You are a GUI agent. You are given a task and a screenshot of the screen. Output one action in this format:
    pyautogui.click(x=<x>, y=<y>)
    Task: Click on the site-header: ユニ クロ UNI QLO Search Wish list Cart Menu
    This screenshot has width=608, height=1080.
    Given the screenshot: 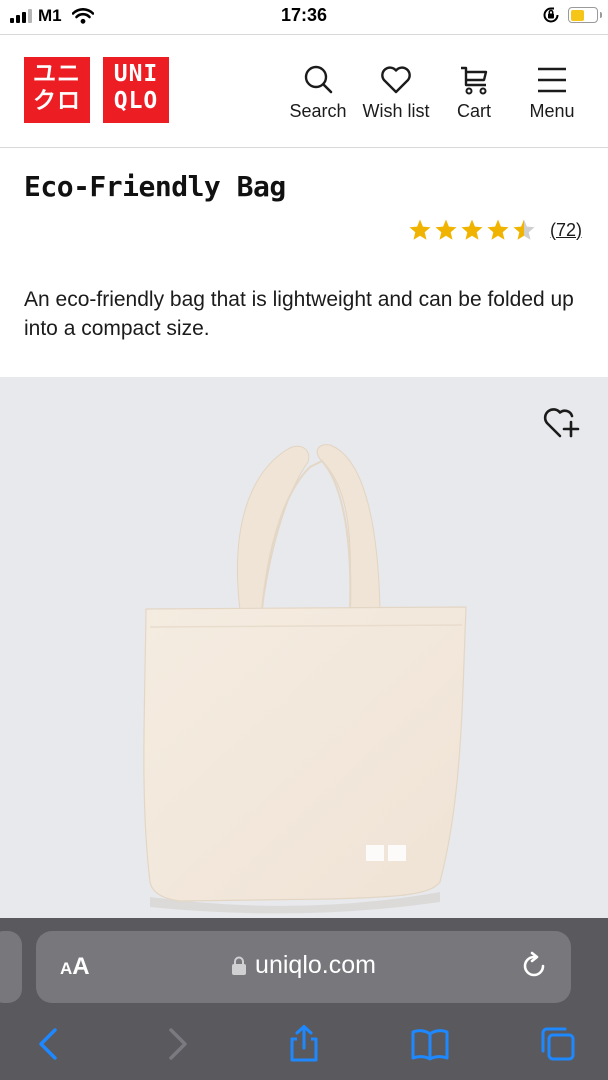 What is the action you would take?
    pyautogui.click(x=304, y=91)
    